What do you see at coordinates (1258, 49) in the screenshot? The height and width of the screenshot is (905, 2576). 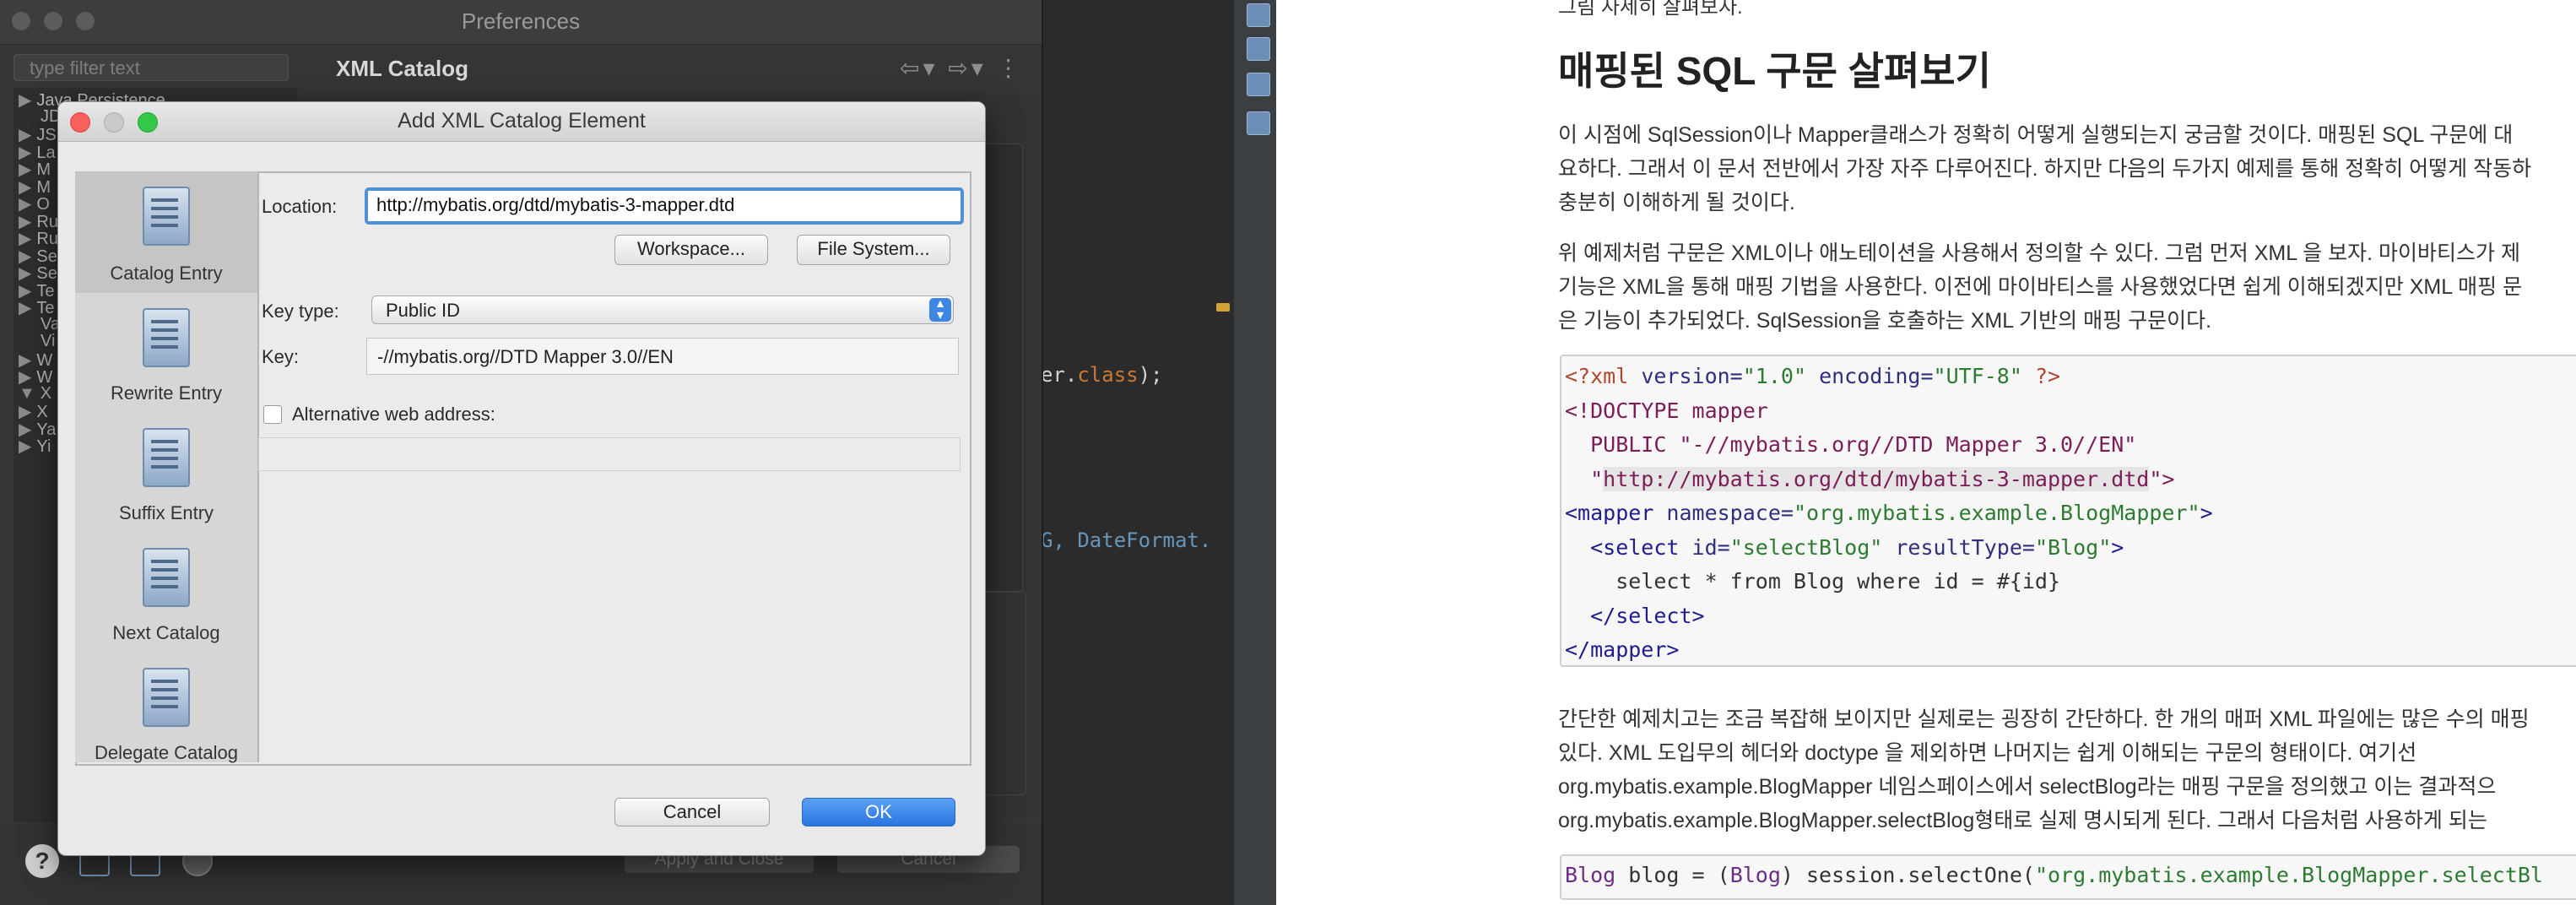 I see `task-list-icon` at bounding box center [1258, 49].